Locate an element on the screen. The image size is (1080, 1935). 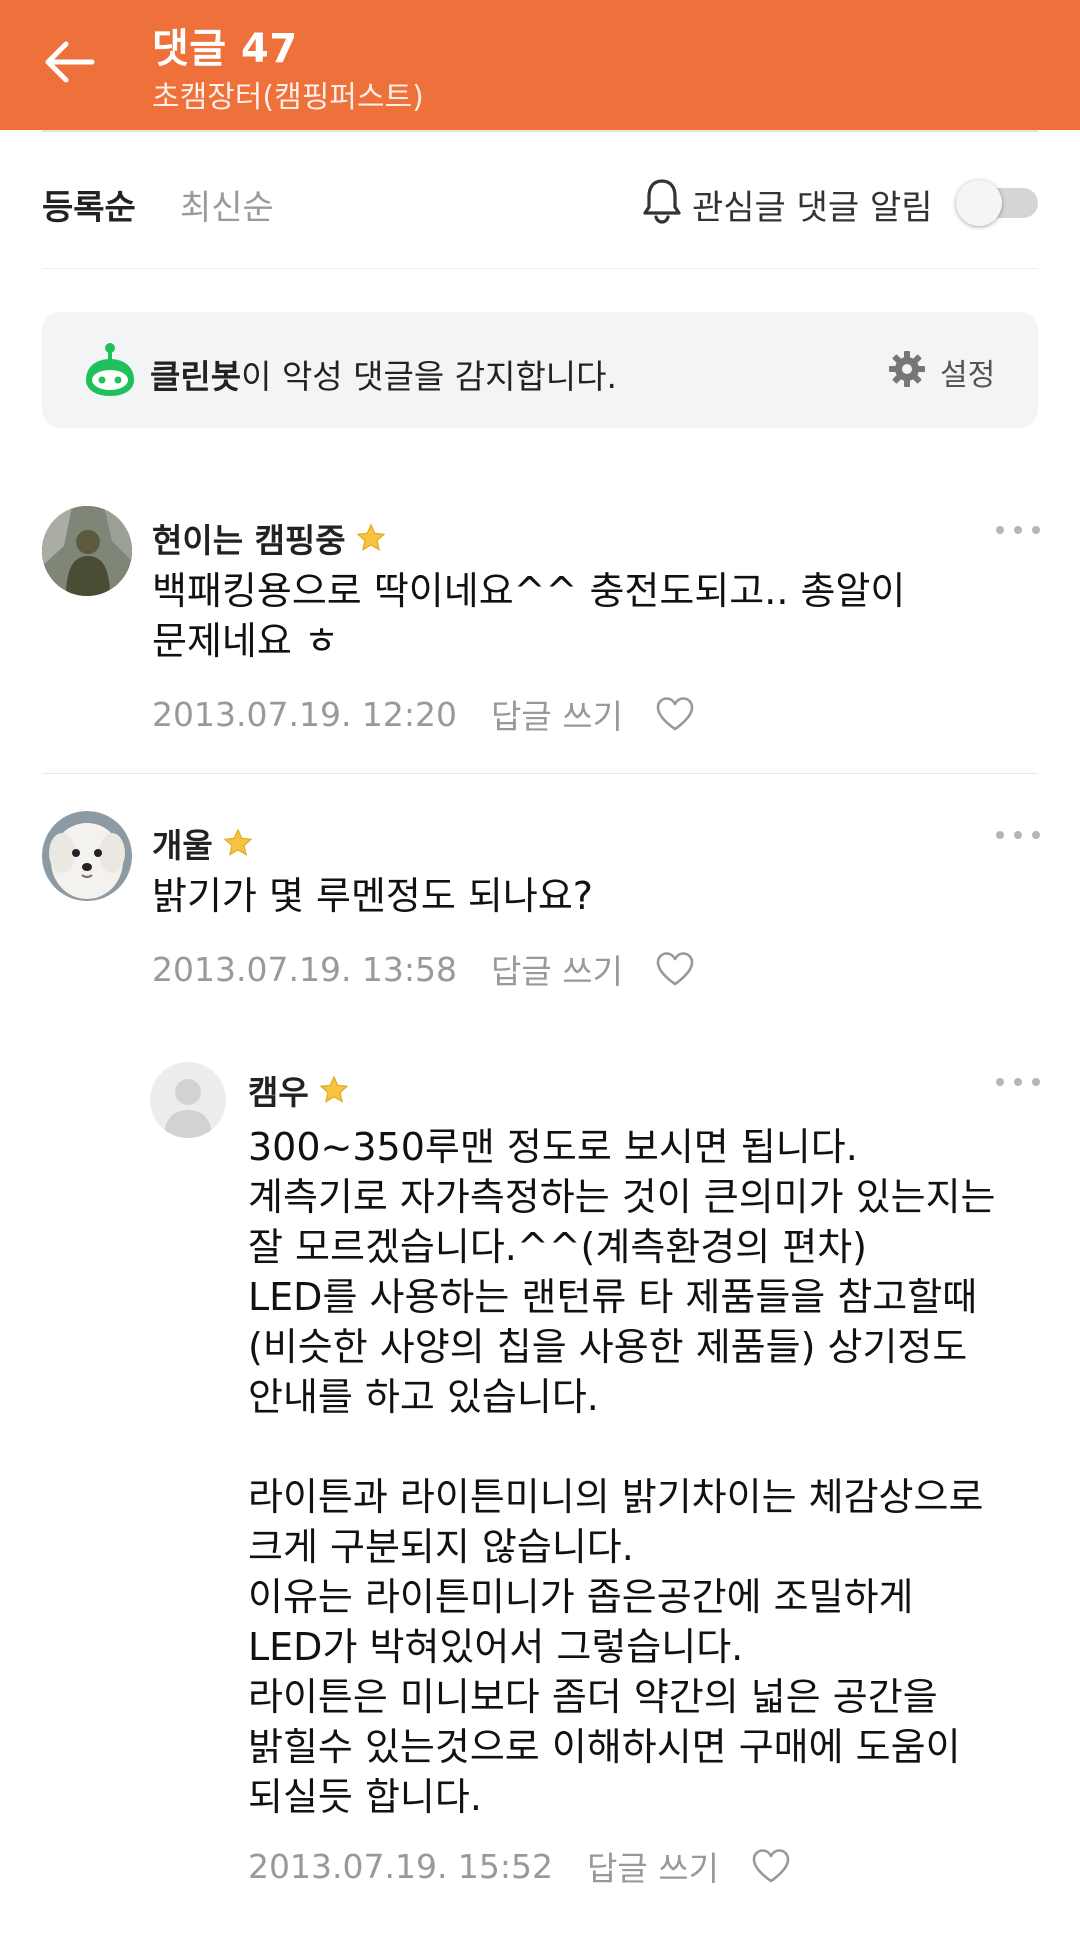
default-profile-icon is located at coordinates (188, 1100).